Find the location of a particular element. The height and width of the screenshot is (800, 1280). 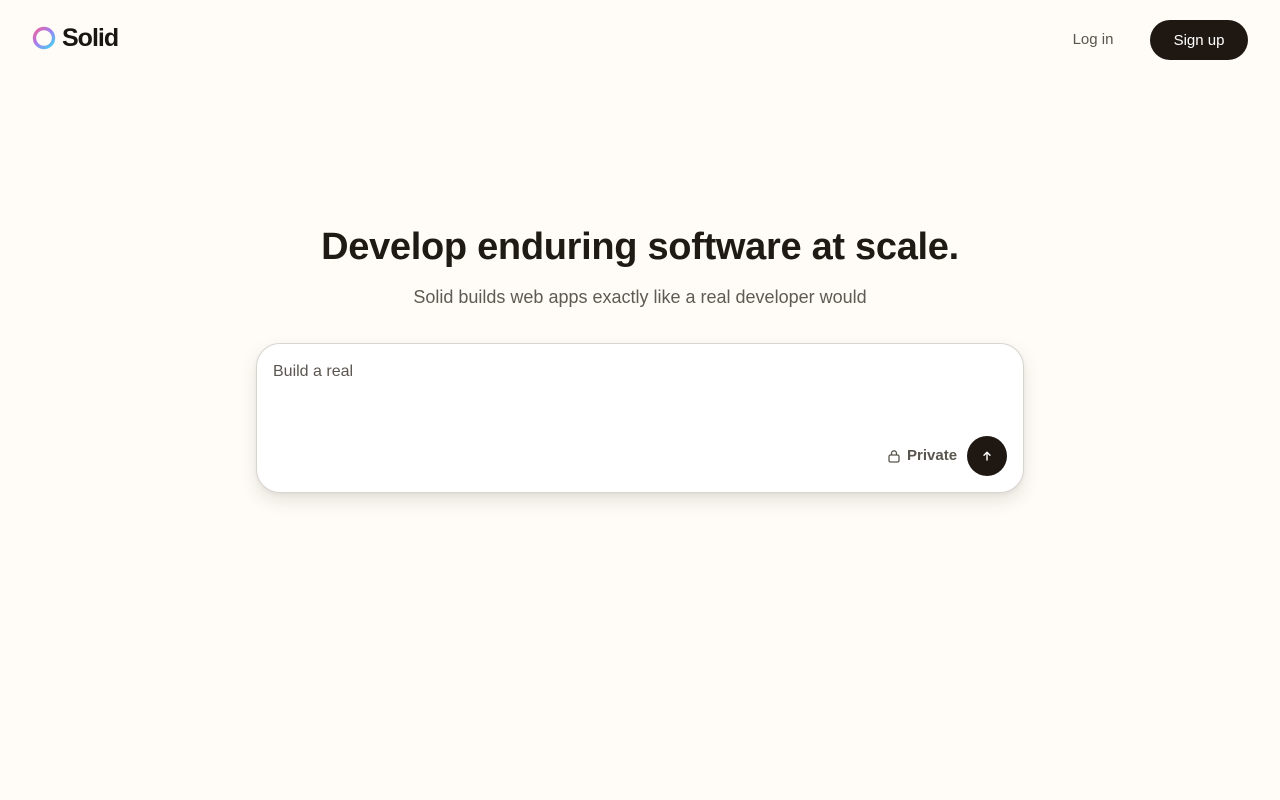

hero-title: Develop enduring software at scale. is located at coordinates (640, 247).